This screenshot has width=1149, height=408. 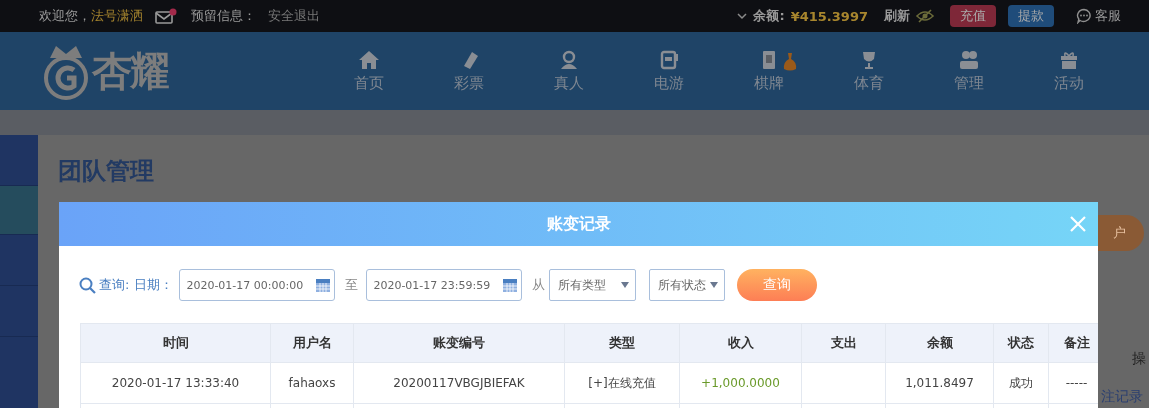 What do you see at coordinates (352, 285) in the screenshot?
I see `to-label: 至` at bounding box center [352, 285].